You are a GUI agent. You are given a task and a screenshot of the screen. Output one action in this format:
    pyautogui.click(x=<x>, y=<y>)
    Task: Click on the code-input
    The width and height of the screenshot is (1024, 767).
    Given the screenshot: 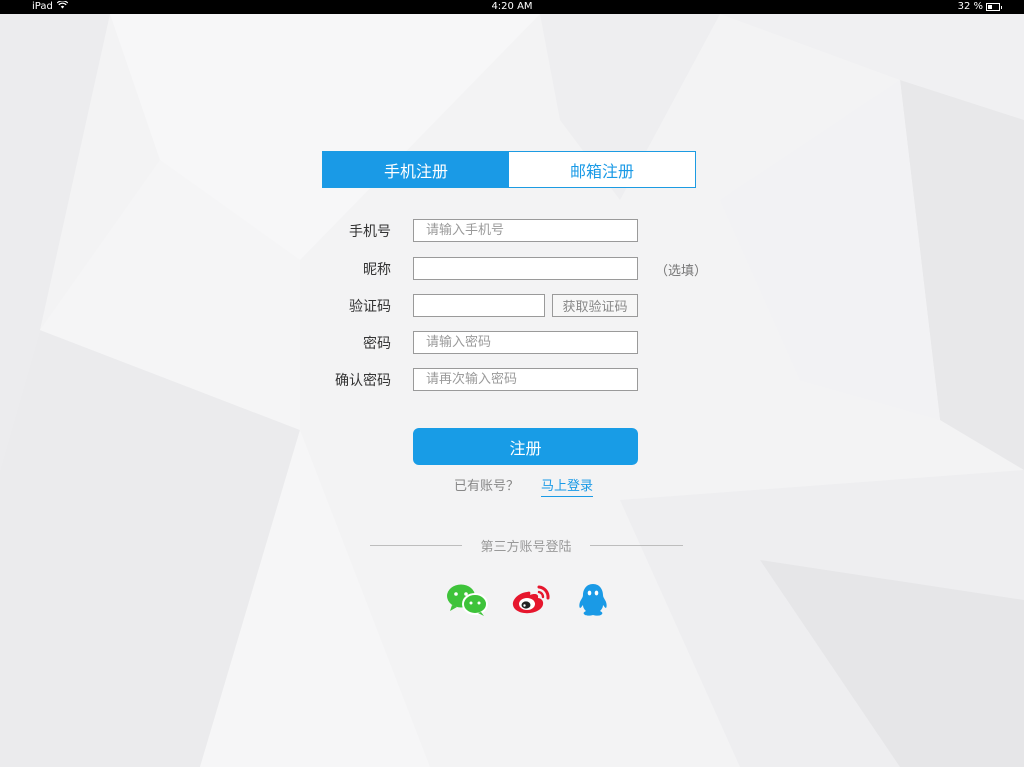 What is the action you would take?
    pyautogui.click(x=479, y=305)
    